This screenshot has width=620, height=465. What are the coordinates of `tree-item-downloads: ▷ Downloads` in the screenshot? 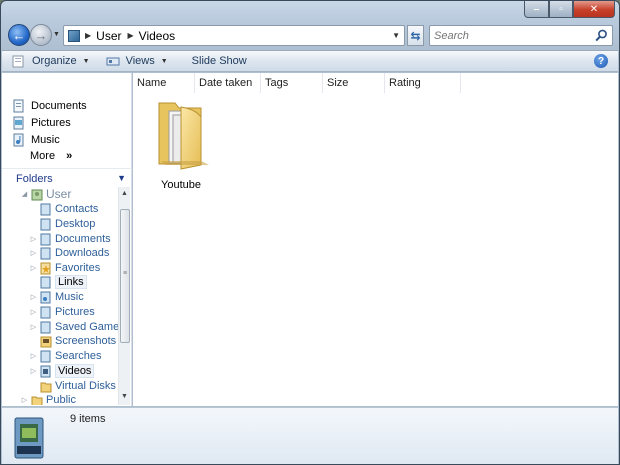 It's located at (69, 253).